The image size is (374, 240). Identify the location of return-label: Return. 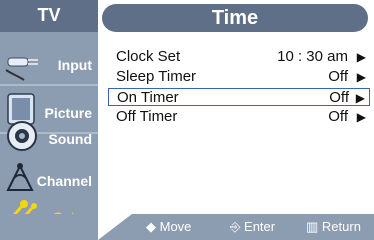
(341, 226).